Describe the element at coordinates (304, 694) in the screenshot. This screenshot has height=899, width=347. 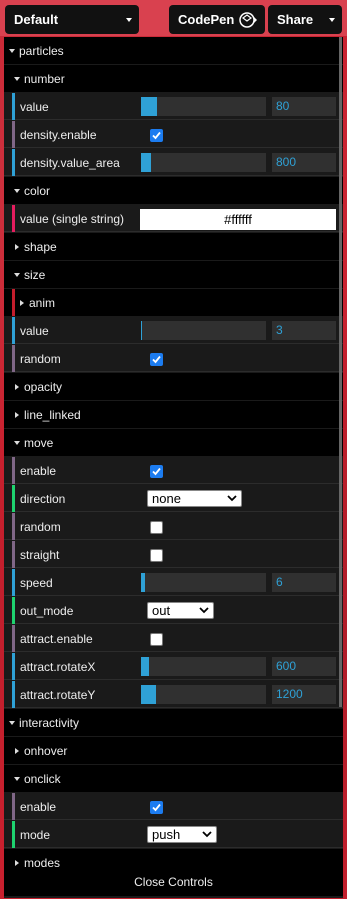
I see `rotatey-input: 1200` at that location.